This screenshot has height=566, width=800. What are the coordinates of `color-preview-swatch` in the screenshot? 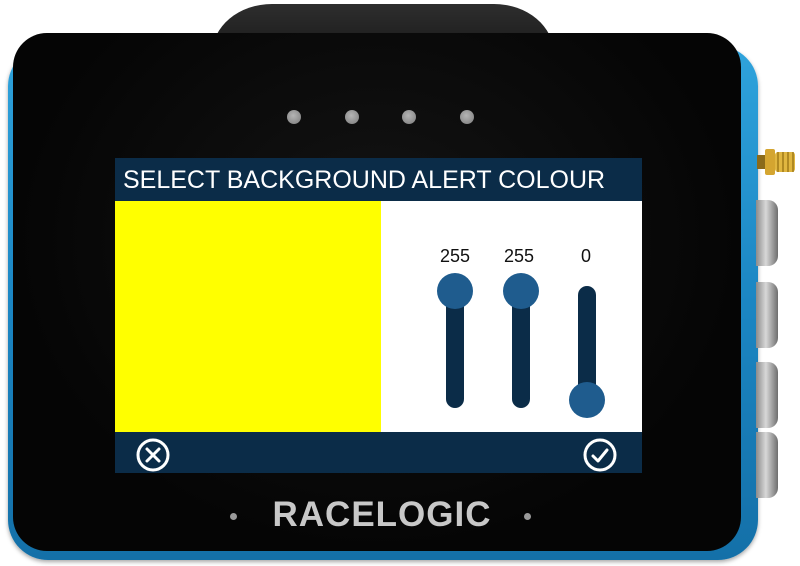 It's located at (248, 316).